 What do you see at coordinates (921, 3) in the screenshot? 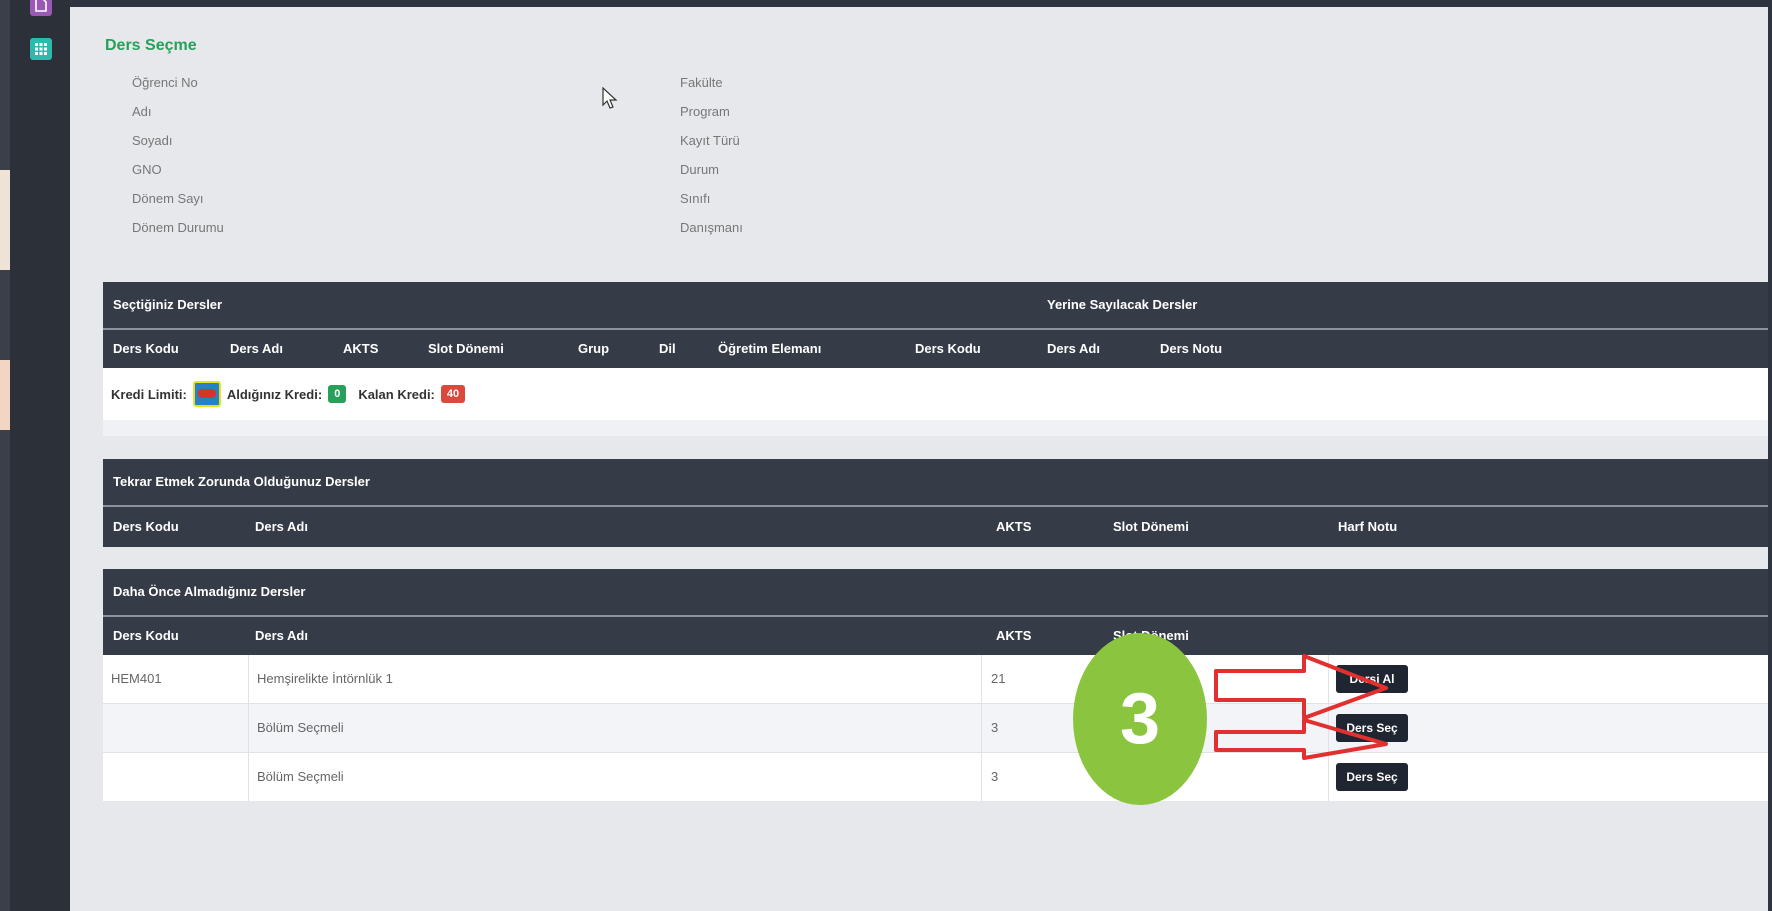
I see `top-bar` at bounding box center [921, 3].